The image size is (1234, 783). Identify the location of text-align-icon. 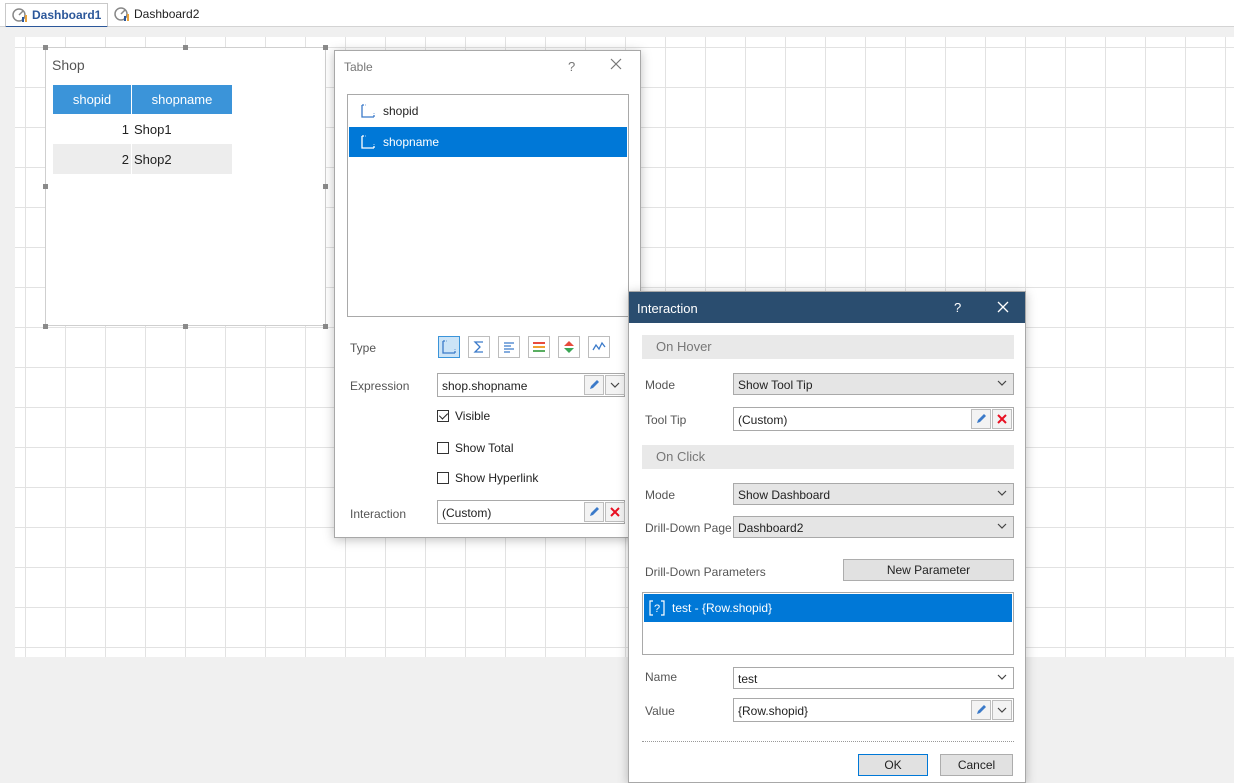
(509, 347).